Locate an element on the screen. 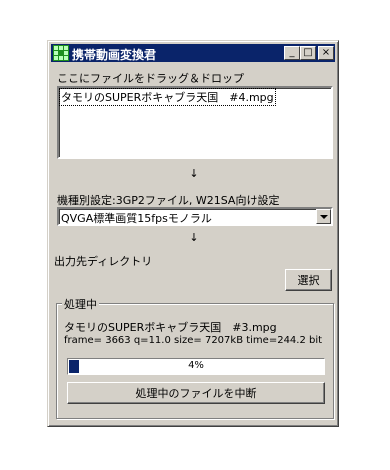 This screenshot has height=470, width=390. quality-select-value: QVGA標準画質15fpsモノラル is located at coordinates (136, 218).